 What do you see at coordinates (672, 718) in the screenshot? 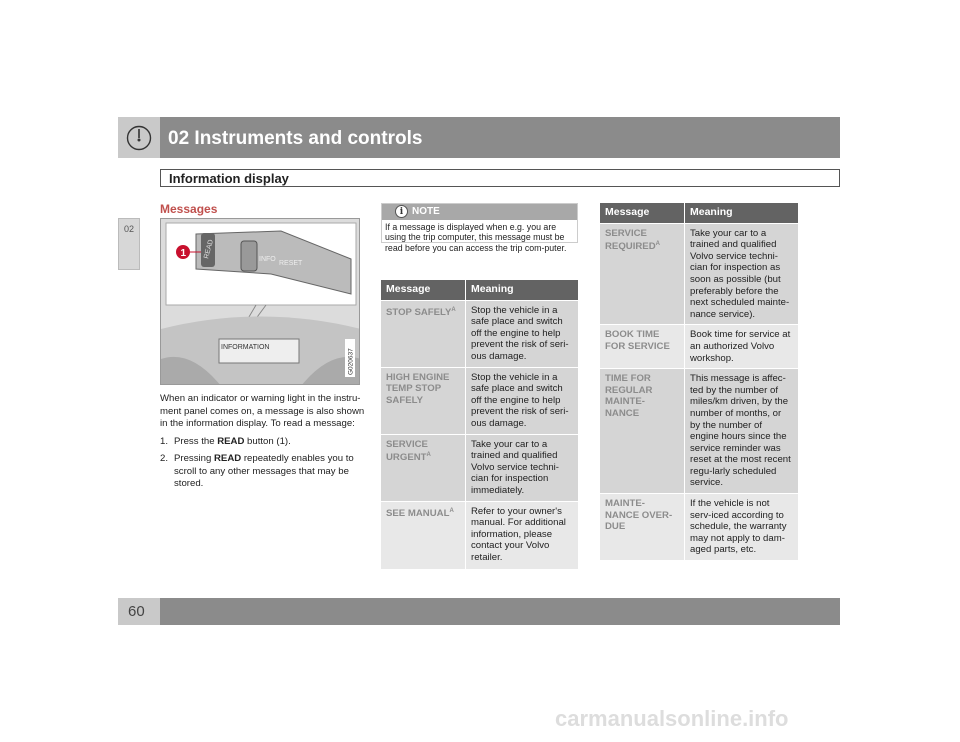
I see `watermark: carmanualsonline.info` at bounding box center [672, 718].